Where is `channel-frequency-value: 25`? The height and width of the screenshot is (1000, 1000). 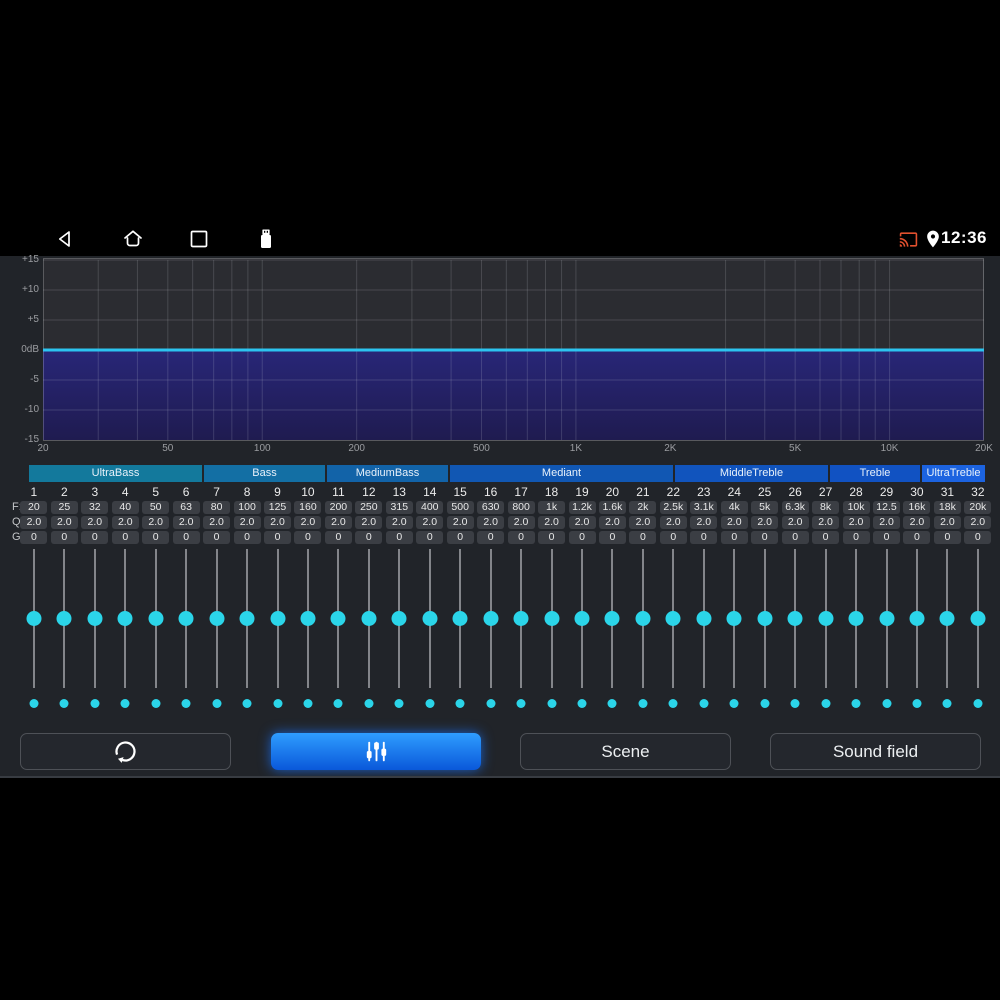
channel-frequency-value: 25 is located at coordinates (64, 507).